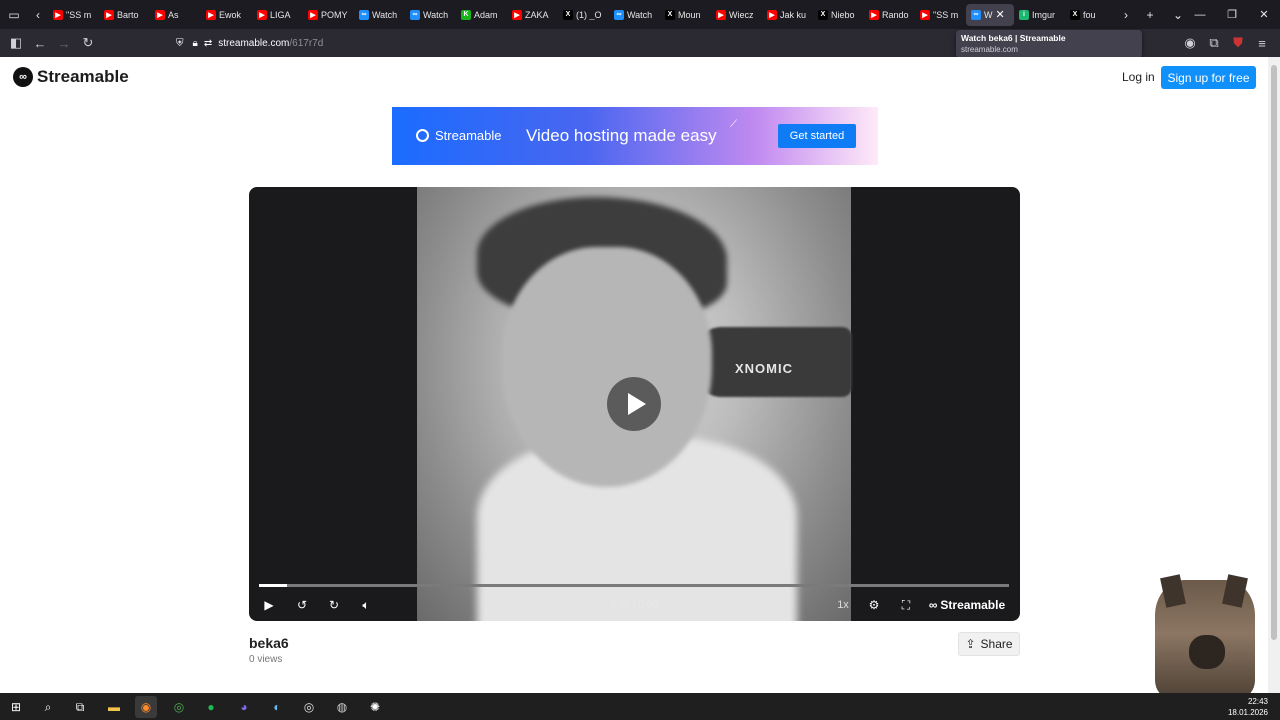  Describe the element at coordinates (685, 14) in the screenshot. I see `browser-tab: X Moun` at that location.